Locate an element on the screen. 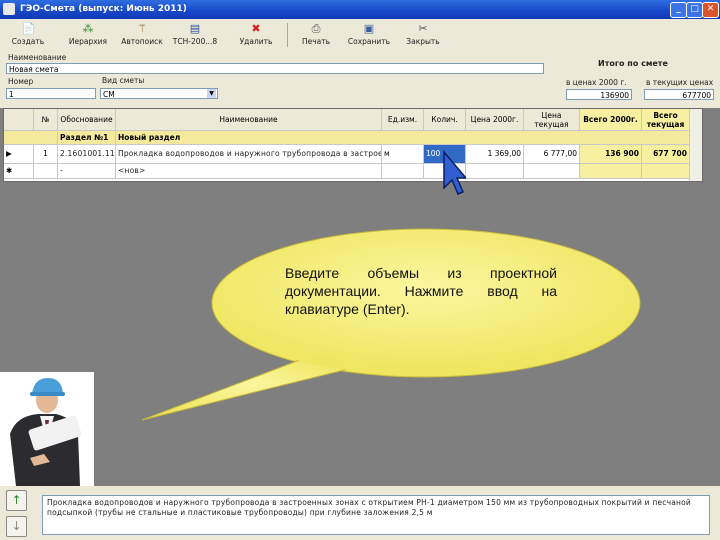 The width and height of the screenshot is (720, 540). col-header-name: Наименование is located at coordinates (249, 120).